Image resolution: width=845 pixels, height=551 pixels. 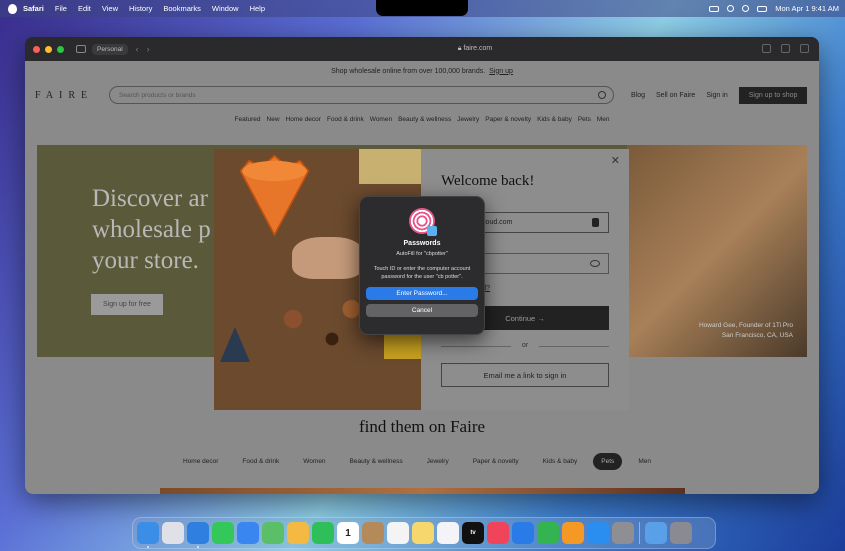 I want to click on trash-icon, so click(x=681, y=533).